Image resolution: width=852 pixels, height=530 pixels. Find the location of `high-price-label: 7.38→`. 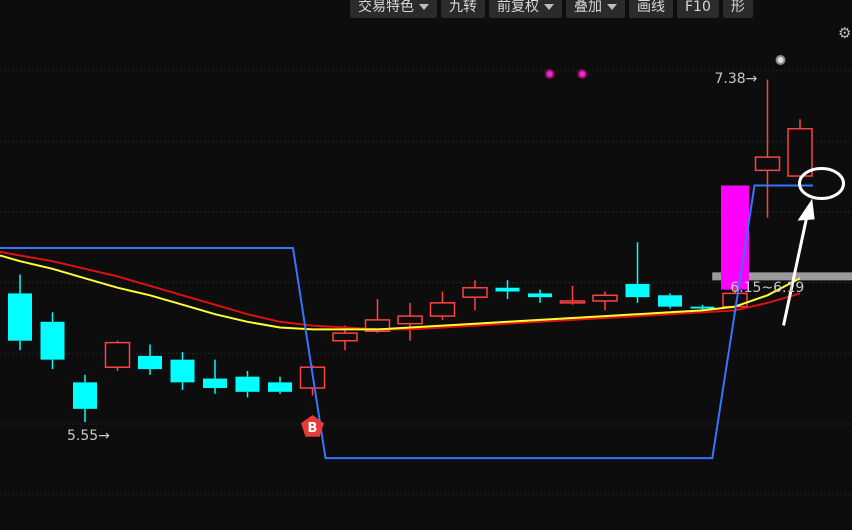

high-price-label: 7.38→ is located at coordinates (736, 78).